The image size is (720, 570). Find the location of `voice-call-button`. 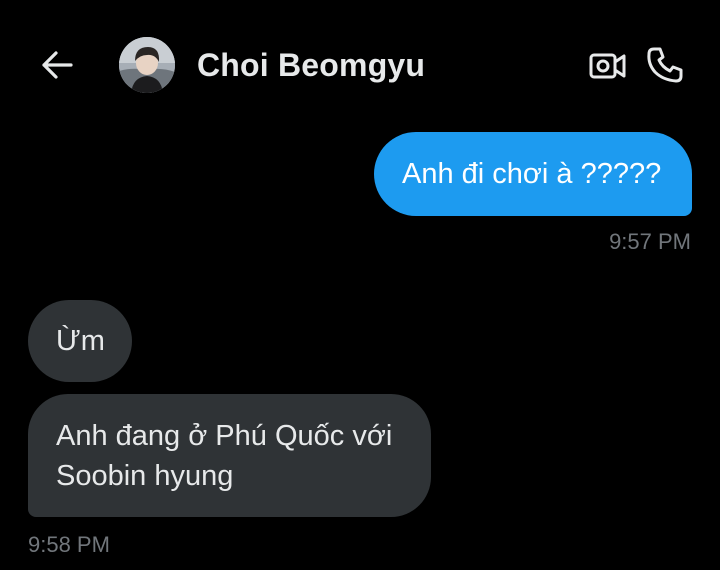

voice-call-button is located at coordinates (665, 65).